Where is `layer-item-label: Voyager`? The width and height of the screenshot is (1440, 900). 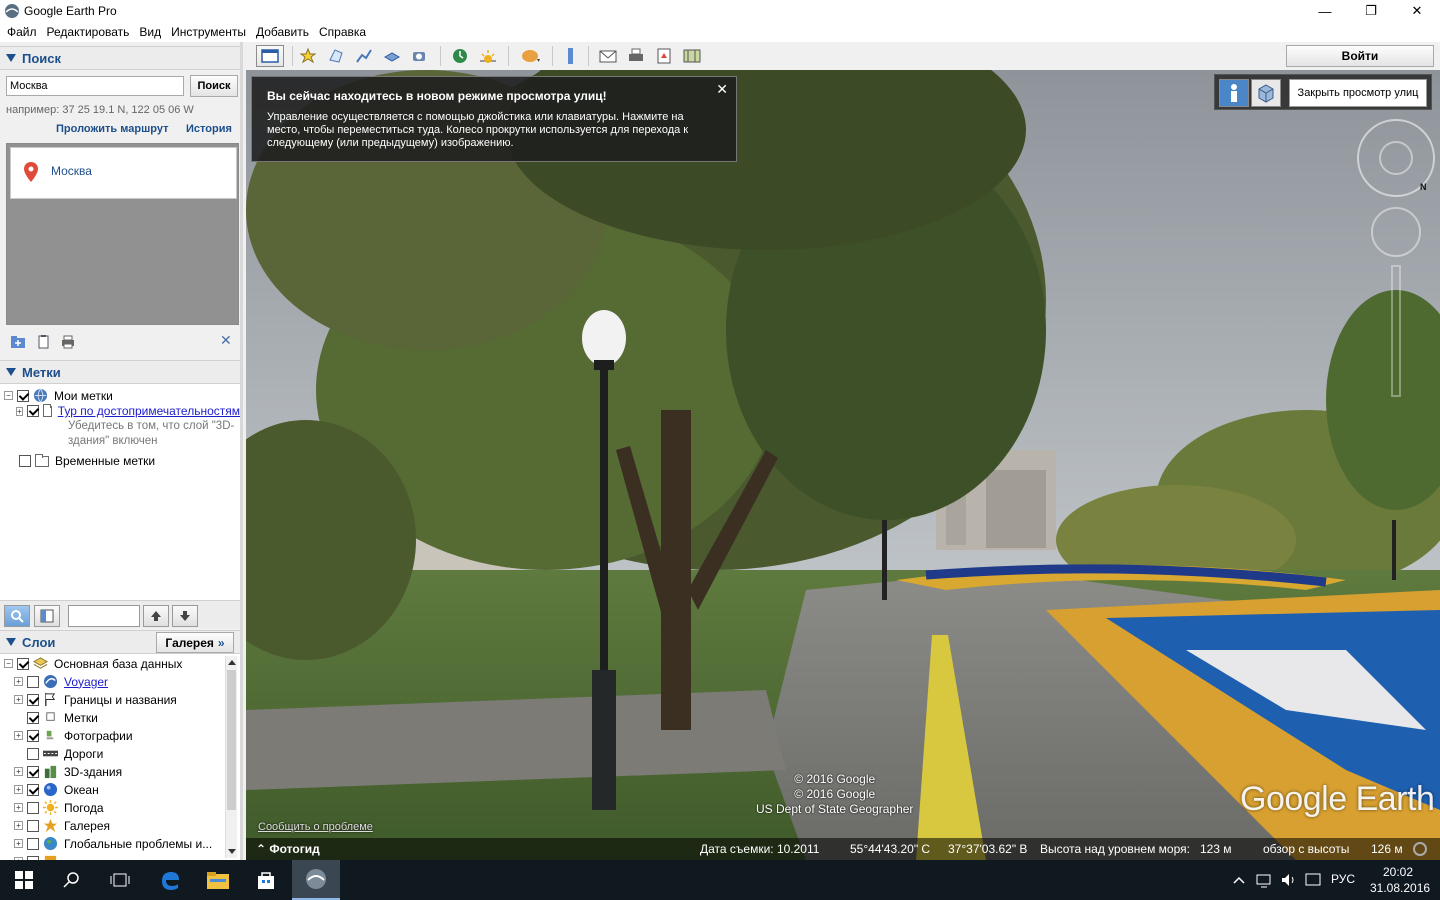 layer-item-label: Voyager is located at coordinates (86, 682).